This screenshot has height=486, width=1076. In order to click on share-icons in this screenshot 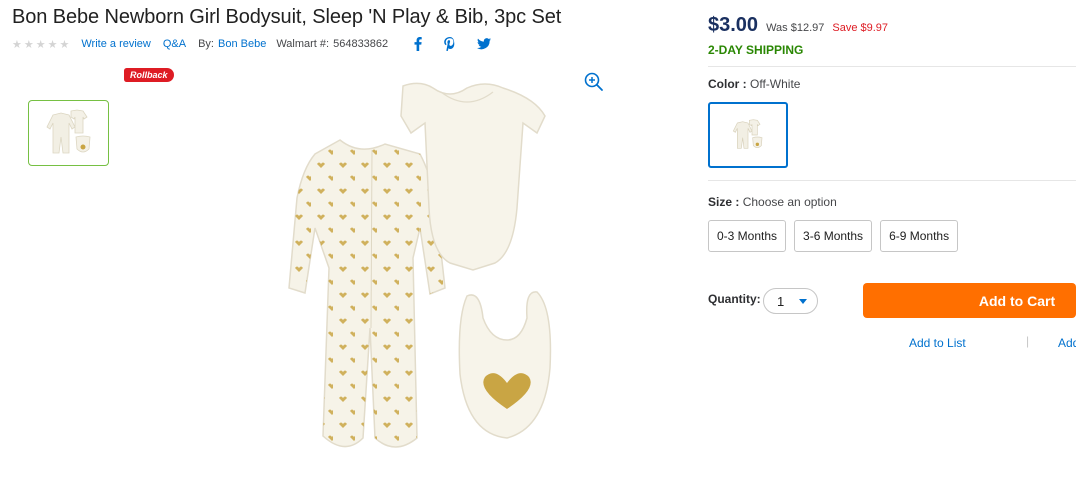, I will do `click(453, 44)`.